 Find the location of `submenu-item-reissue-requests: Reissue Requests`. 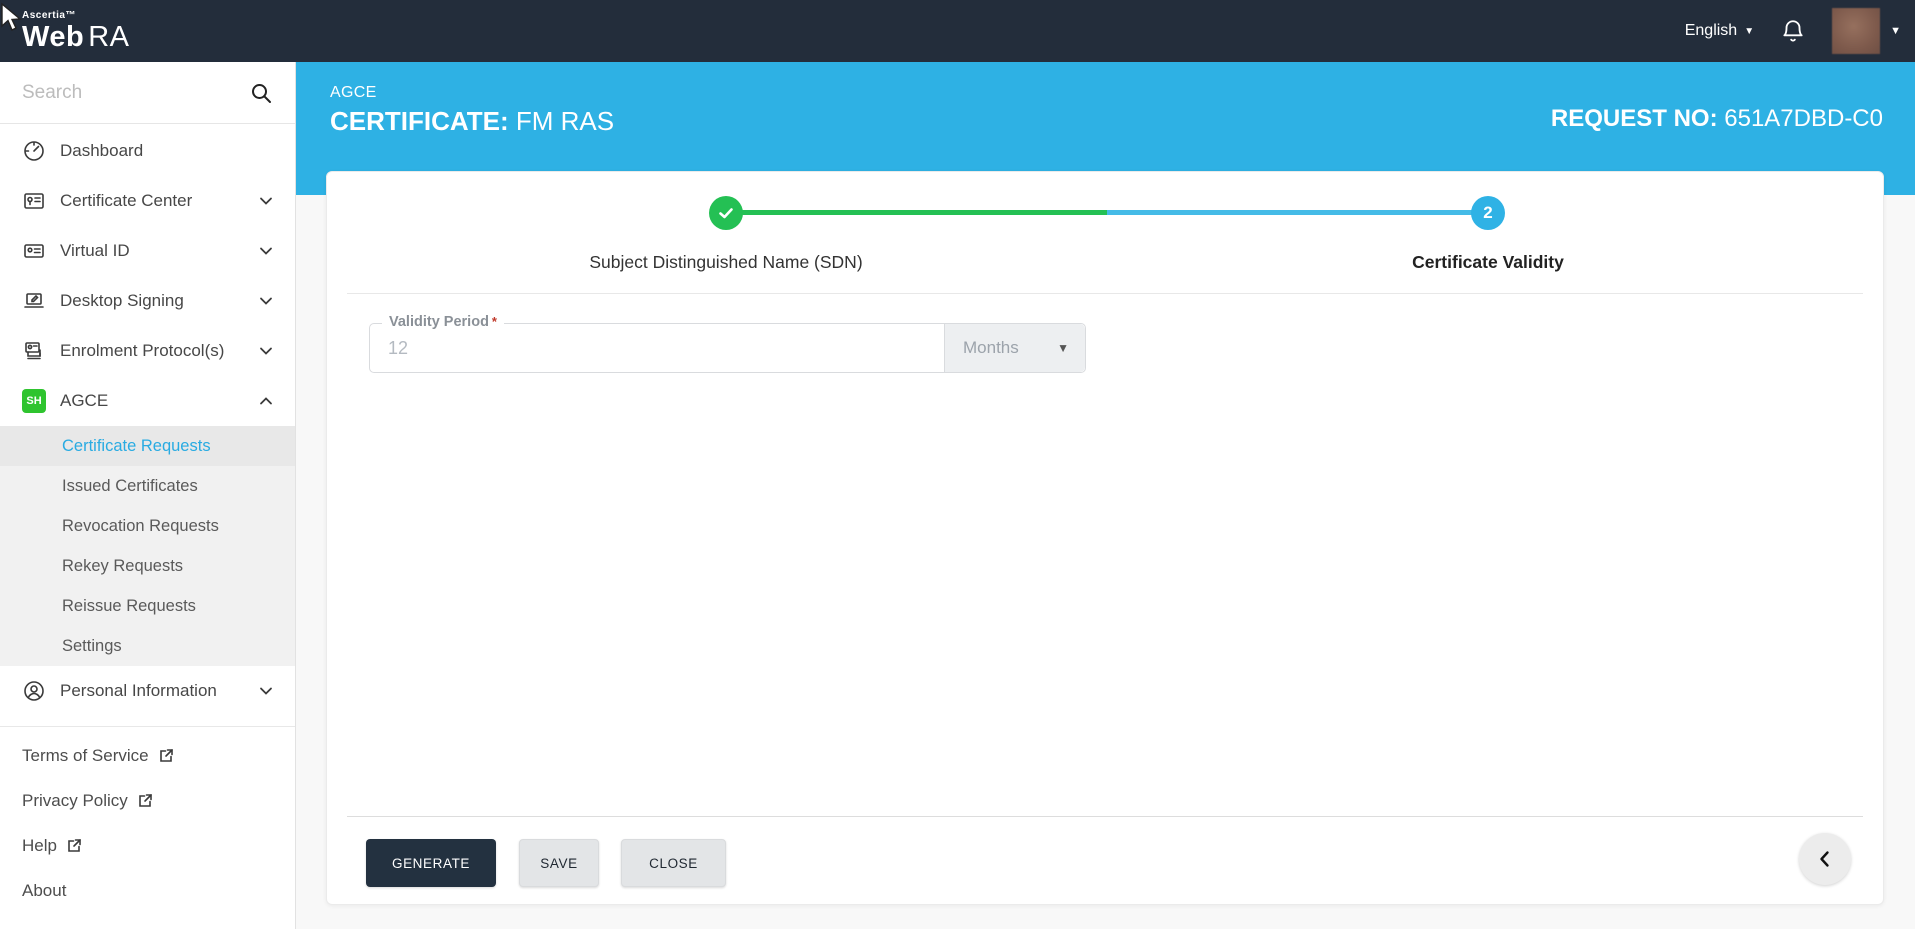

submenu-item-reissue-requests: Reissue Requests is located at coordinates (147, 606).